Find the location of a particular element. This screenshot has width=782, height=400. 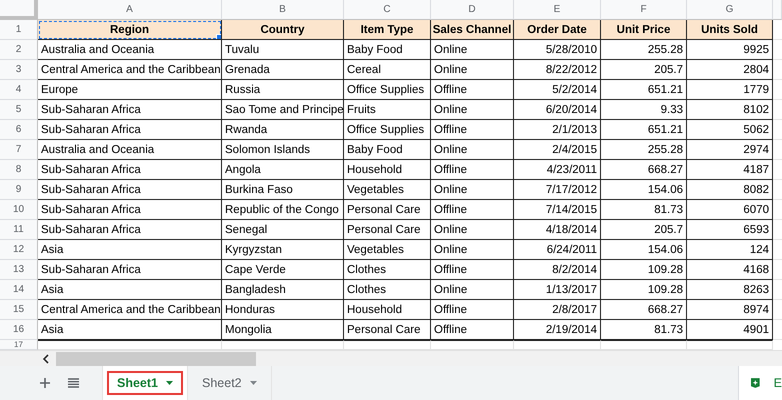

explore-button: E is located at coordinates (760, 383).